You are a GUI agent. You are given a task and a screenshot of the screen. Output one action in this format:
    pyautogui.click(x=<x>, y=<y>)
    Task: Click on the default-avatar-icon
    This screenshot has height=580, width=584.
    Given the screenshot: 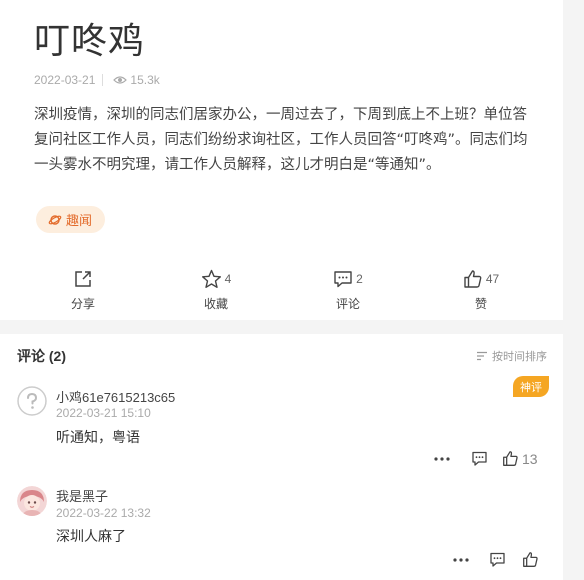 What is the action you would take?
    pyautogui.click(x=32, y=401)
    